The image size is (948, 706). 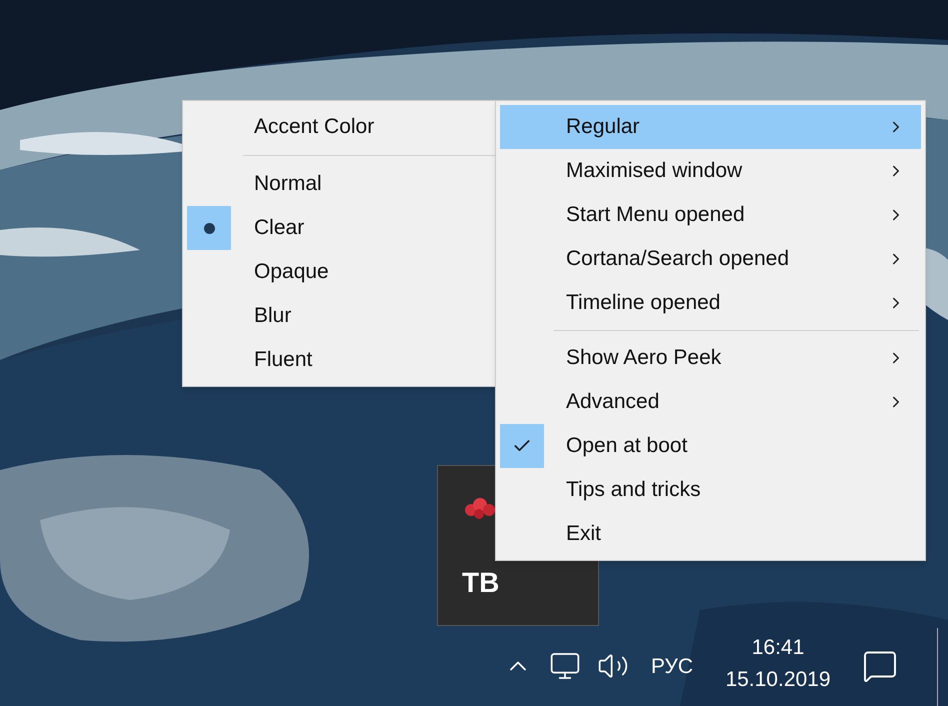 What do you see at coordinates (481, 583) in the screenshot?
I see `app-logo: TB` at bounding box center [481, 583].